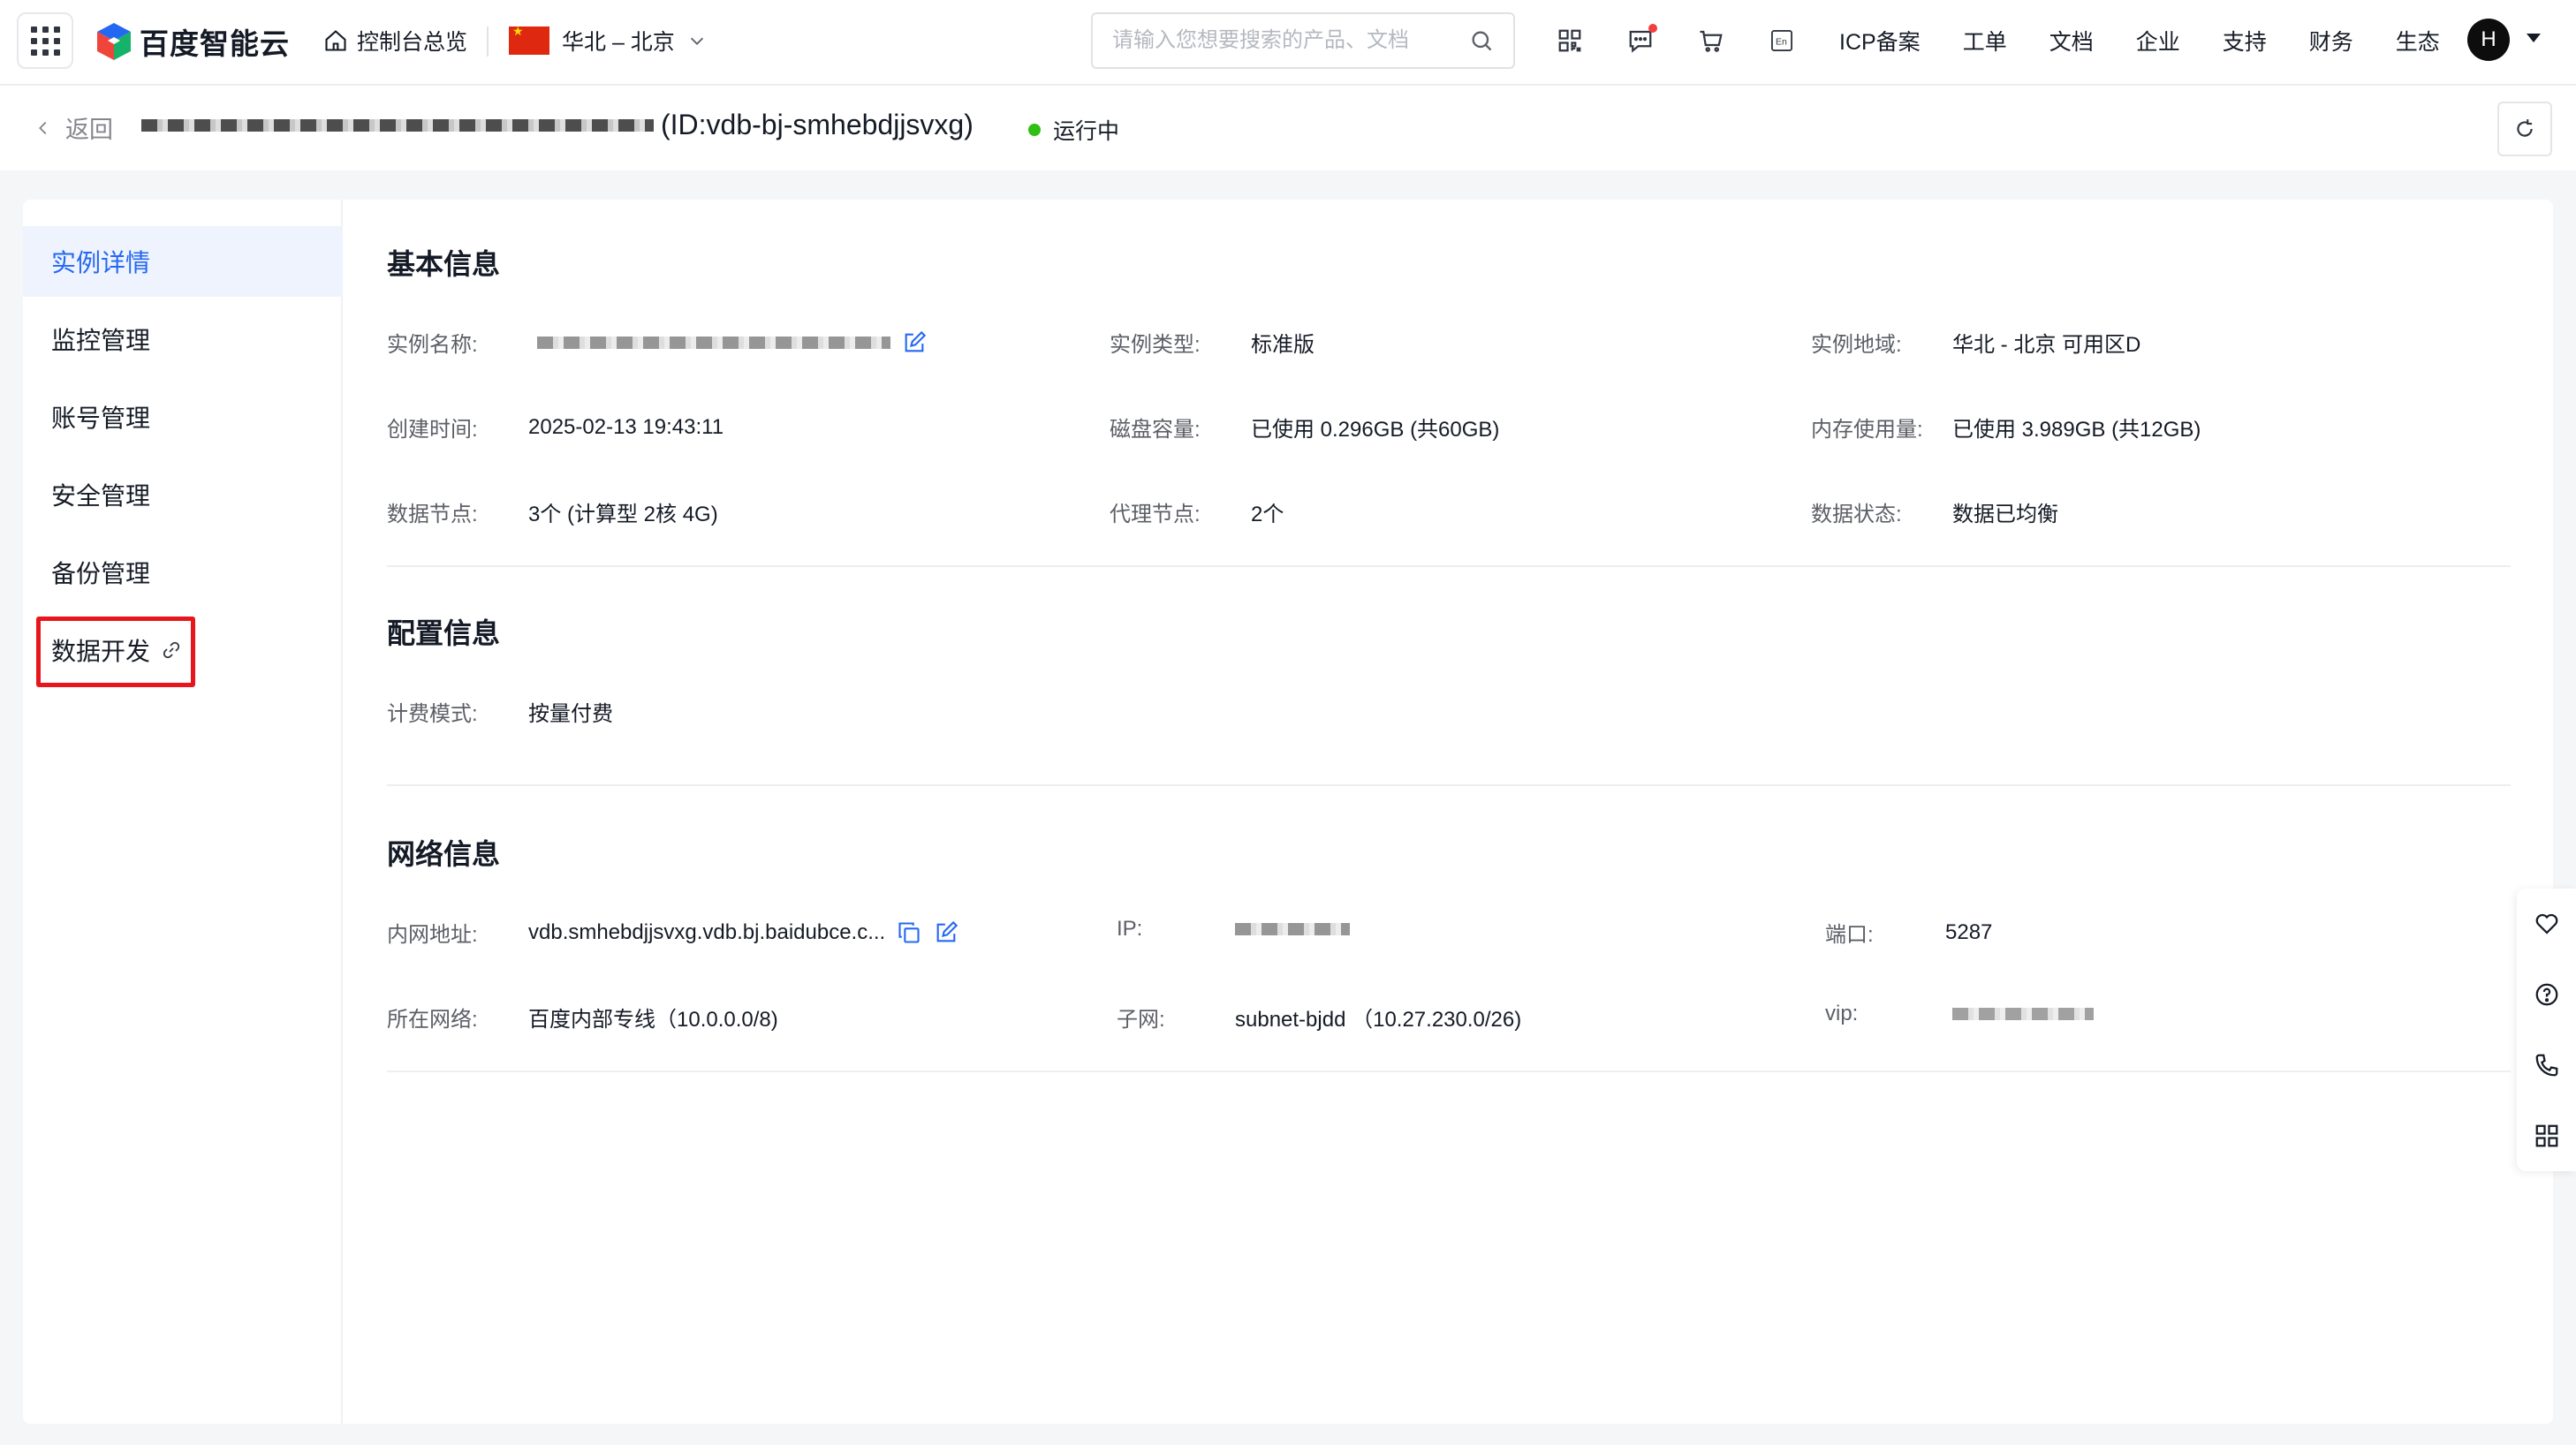 The image size is (2576, 1445). Describe the element at coordinates (1570, 41) in the screenshot. I see `qrcode-icon` at that location.